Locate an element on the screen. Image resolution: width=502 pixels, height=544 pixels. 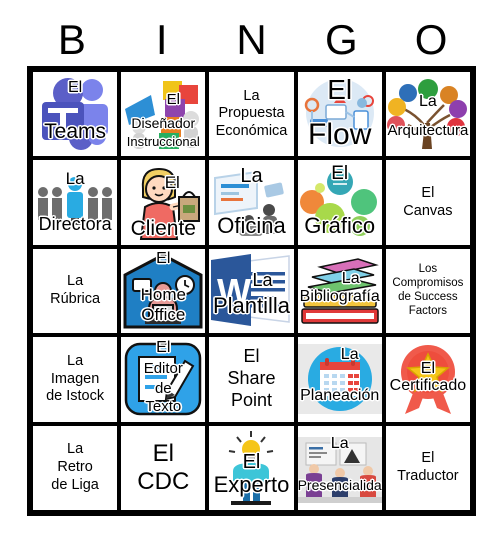
bingo-cell-certificado: El Certificado is located at coordinates (427, 379).